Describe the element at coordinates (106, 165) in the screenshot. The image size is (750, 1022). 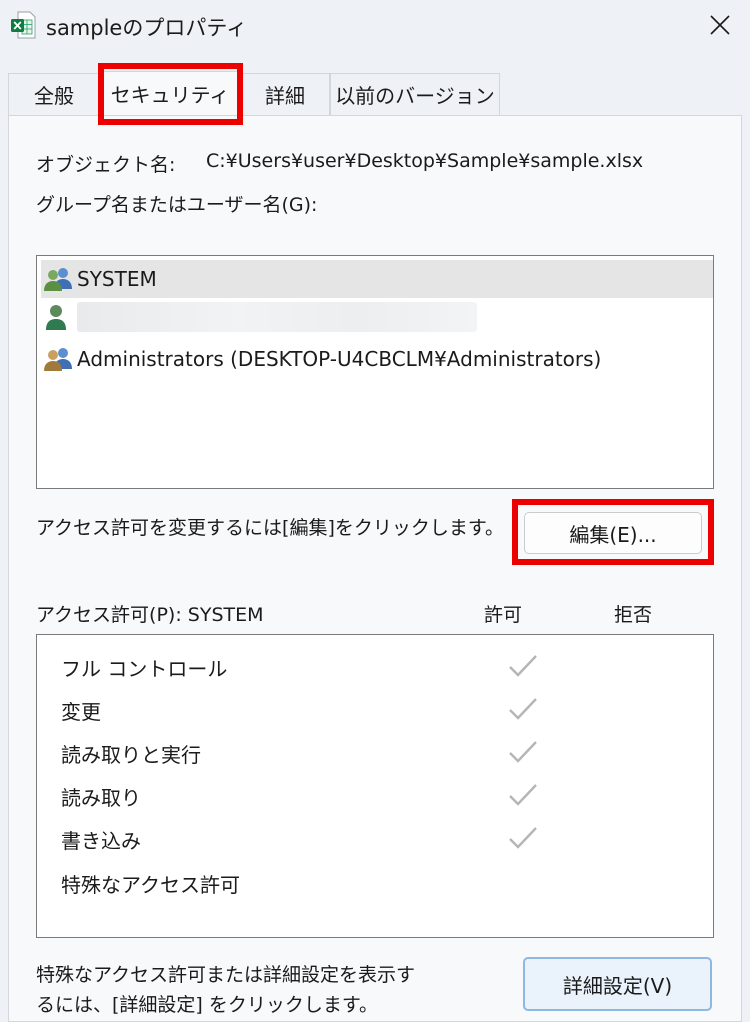
I see `object-name-label: オブジェクト名:` at that location.